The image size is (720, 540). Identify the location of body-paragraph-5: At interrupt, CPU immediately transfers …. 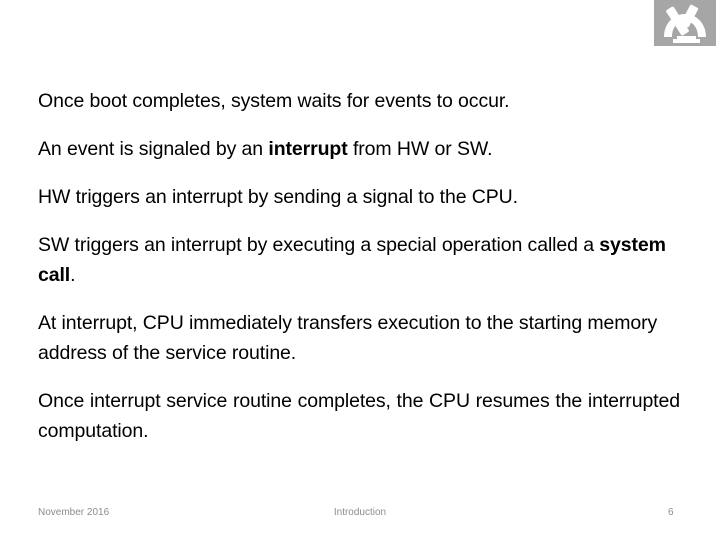
(359, 338).